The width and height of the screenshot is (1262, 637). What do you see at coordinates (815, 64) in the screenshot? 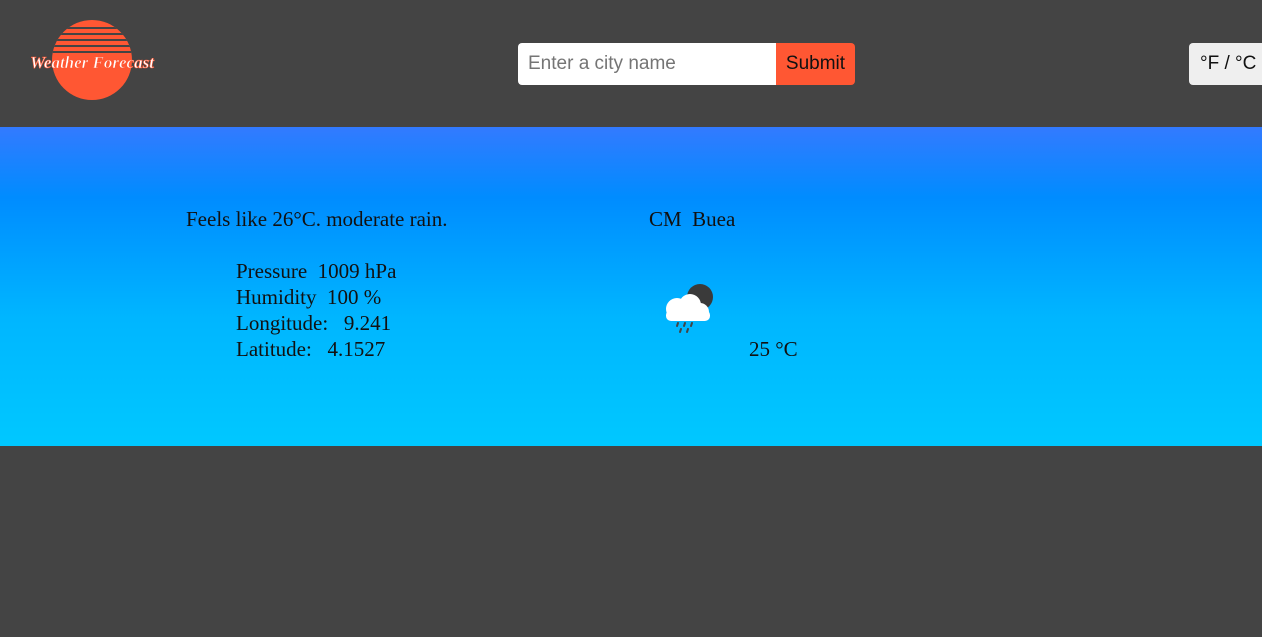
I see `submit-button: Submit` at bounding box center [815, 64].